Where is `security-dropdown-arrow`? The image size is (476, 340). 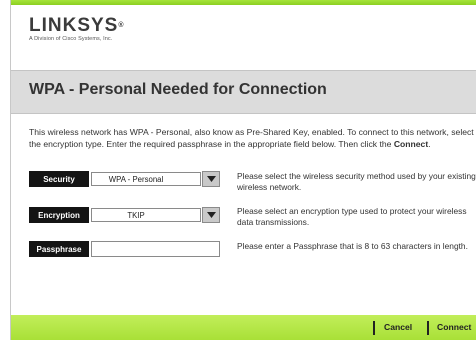
security-dropdown-arrow is located at coordinates (211, 179).